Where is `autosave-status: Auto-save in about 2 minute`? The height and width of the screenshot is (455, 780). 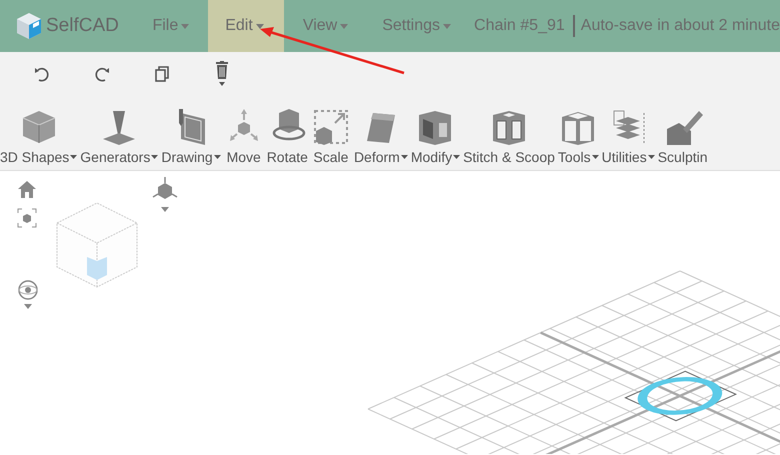 autosave-status: Auto-save in about 2 minute is located at coordinates (680, 26).